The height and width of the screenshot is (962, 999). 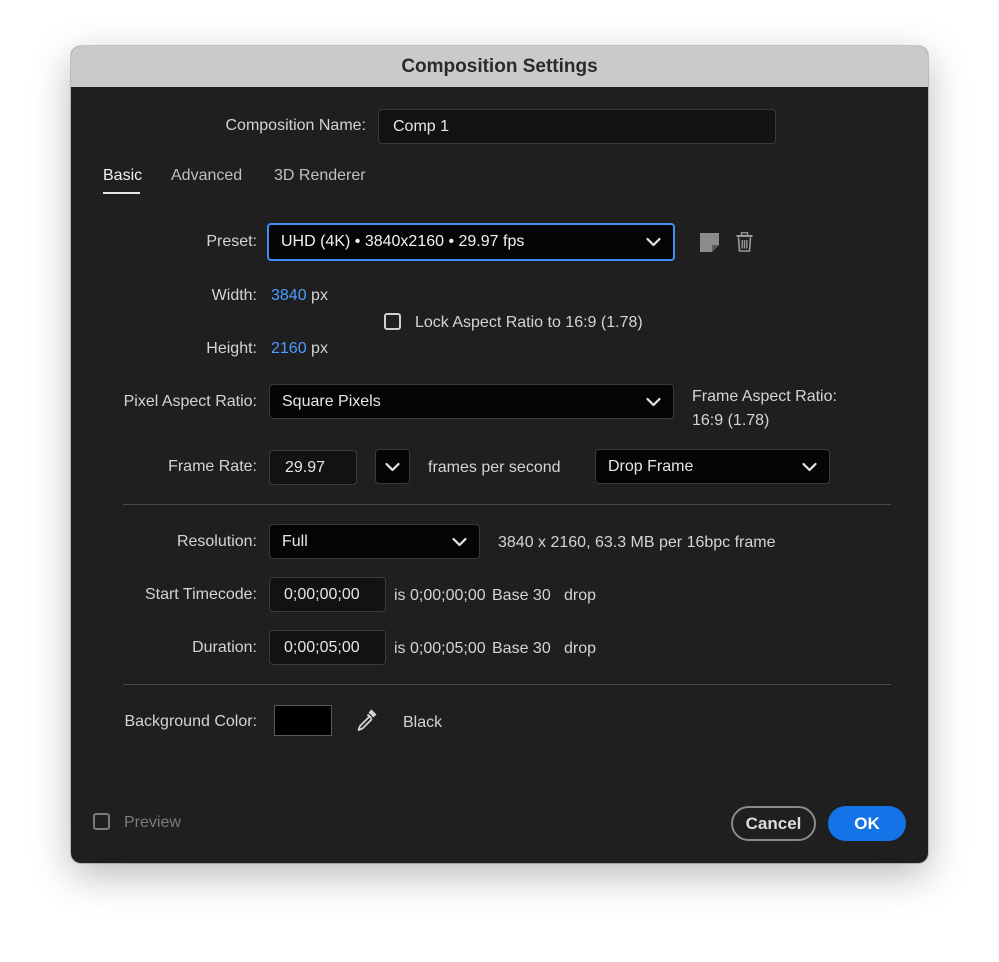 What do you see at coordinates (319, 295) in the screenshot?
I see `width-unit: px` at bounding box center [319, 295].